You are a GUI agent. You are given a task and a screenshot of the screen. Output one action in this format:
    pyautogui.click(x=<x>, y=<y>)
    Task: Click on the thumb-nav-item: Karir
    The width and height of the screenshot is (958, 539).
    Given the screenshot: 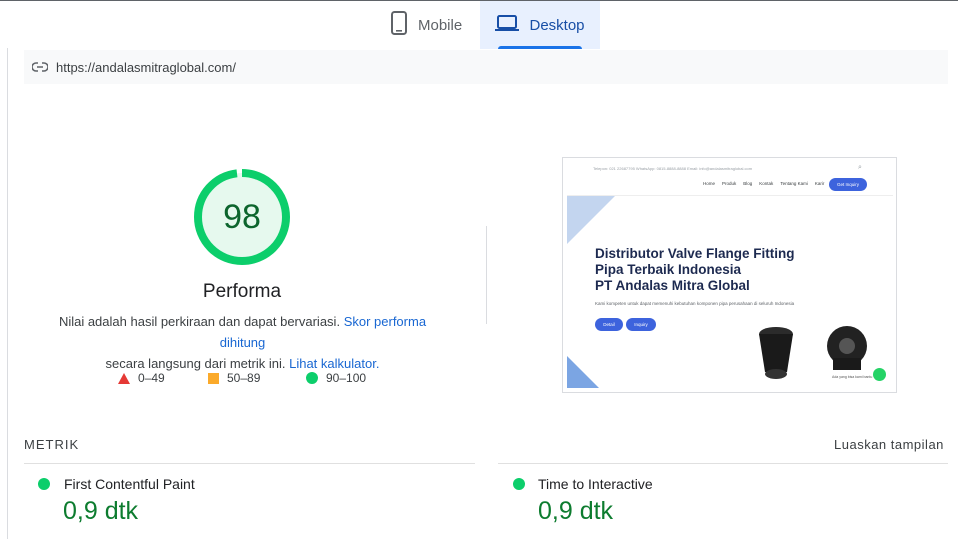 What is the action you would take?
    pyautogui.click(x=819, y=183)
    